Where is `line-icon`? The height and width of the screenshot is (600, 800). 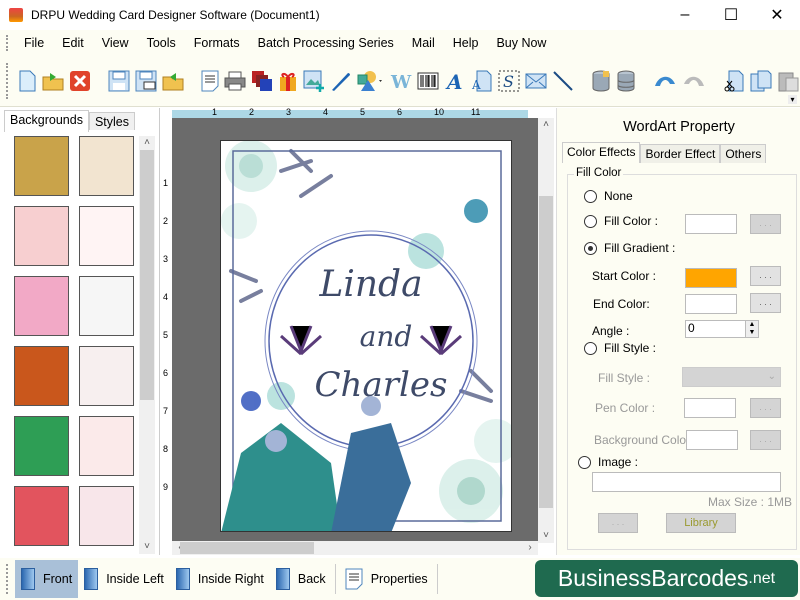
line-icon is located at coordinates (563, 81).